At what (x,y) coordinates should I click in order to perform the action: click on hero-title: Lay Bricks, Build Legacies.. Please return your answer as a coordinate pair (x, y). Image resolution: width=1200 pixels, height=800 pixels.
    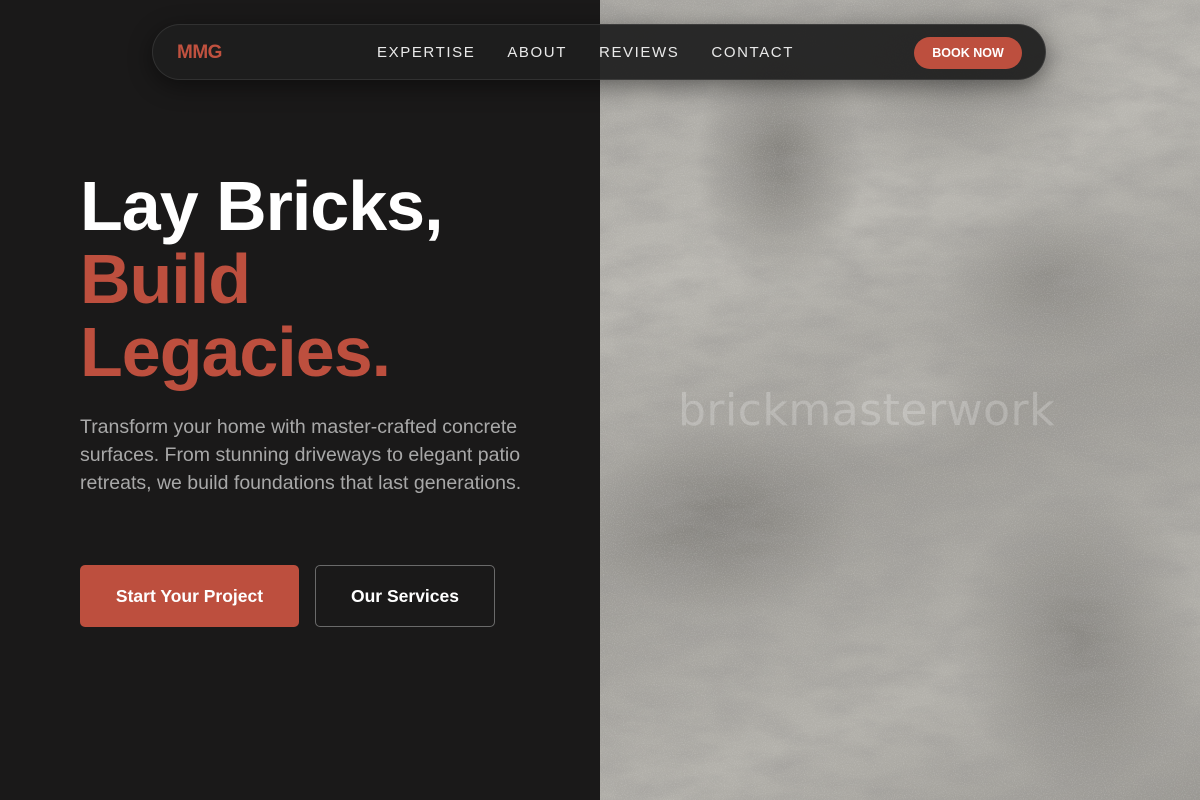
    Looking at the image, I should click on (262, 279).